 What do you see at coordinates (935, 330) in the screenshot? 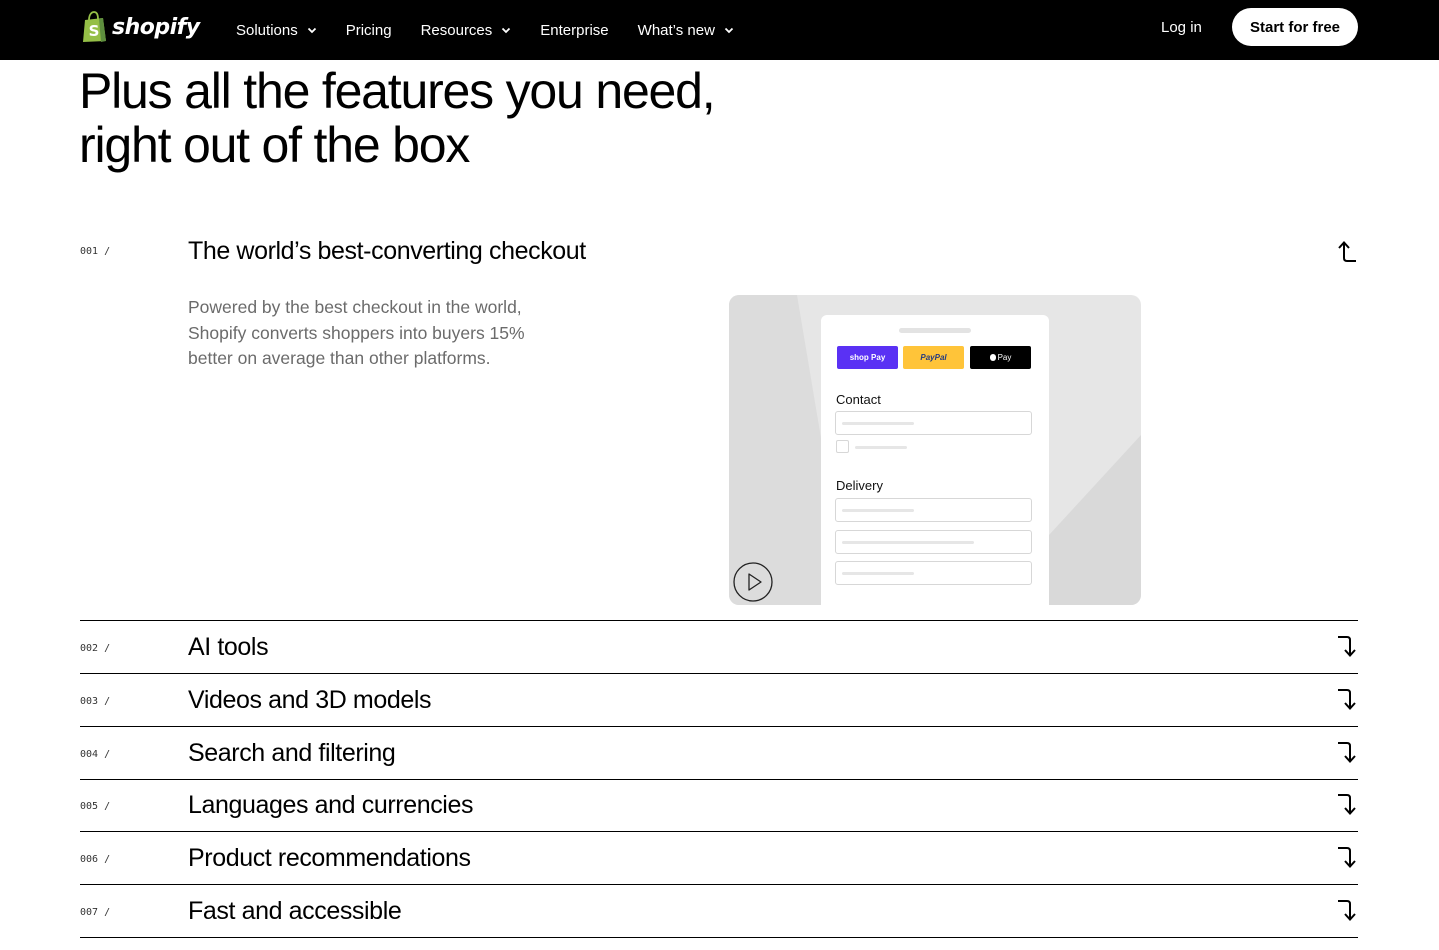
I see `placeholder-bar` at bounding box center [935, 330].